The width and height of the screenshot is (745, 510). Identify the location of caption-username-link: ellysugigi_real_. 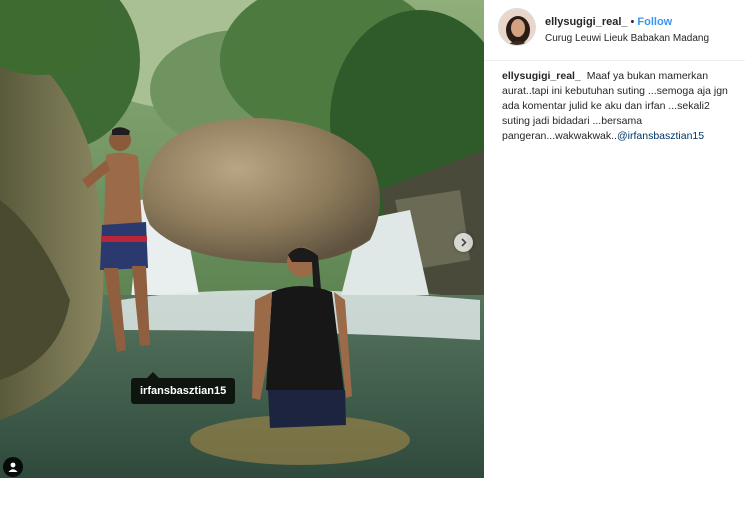
(541, 76).